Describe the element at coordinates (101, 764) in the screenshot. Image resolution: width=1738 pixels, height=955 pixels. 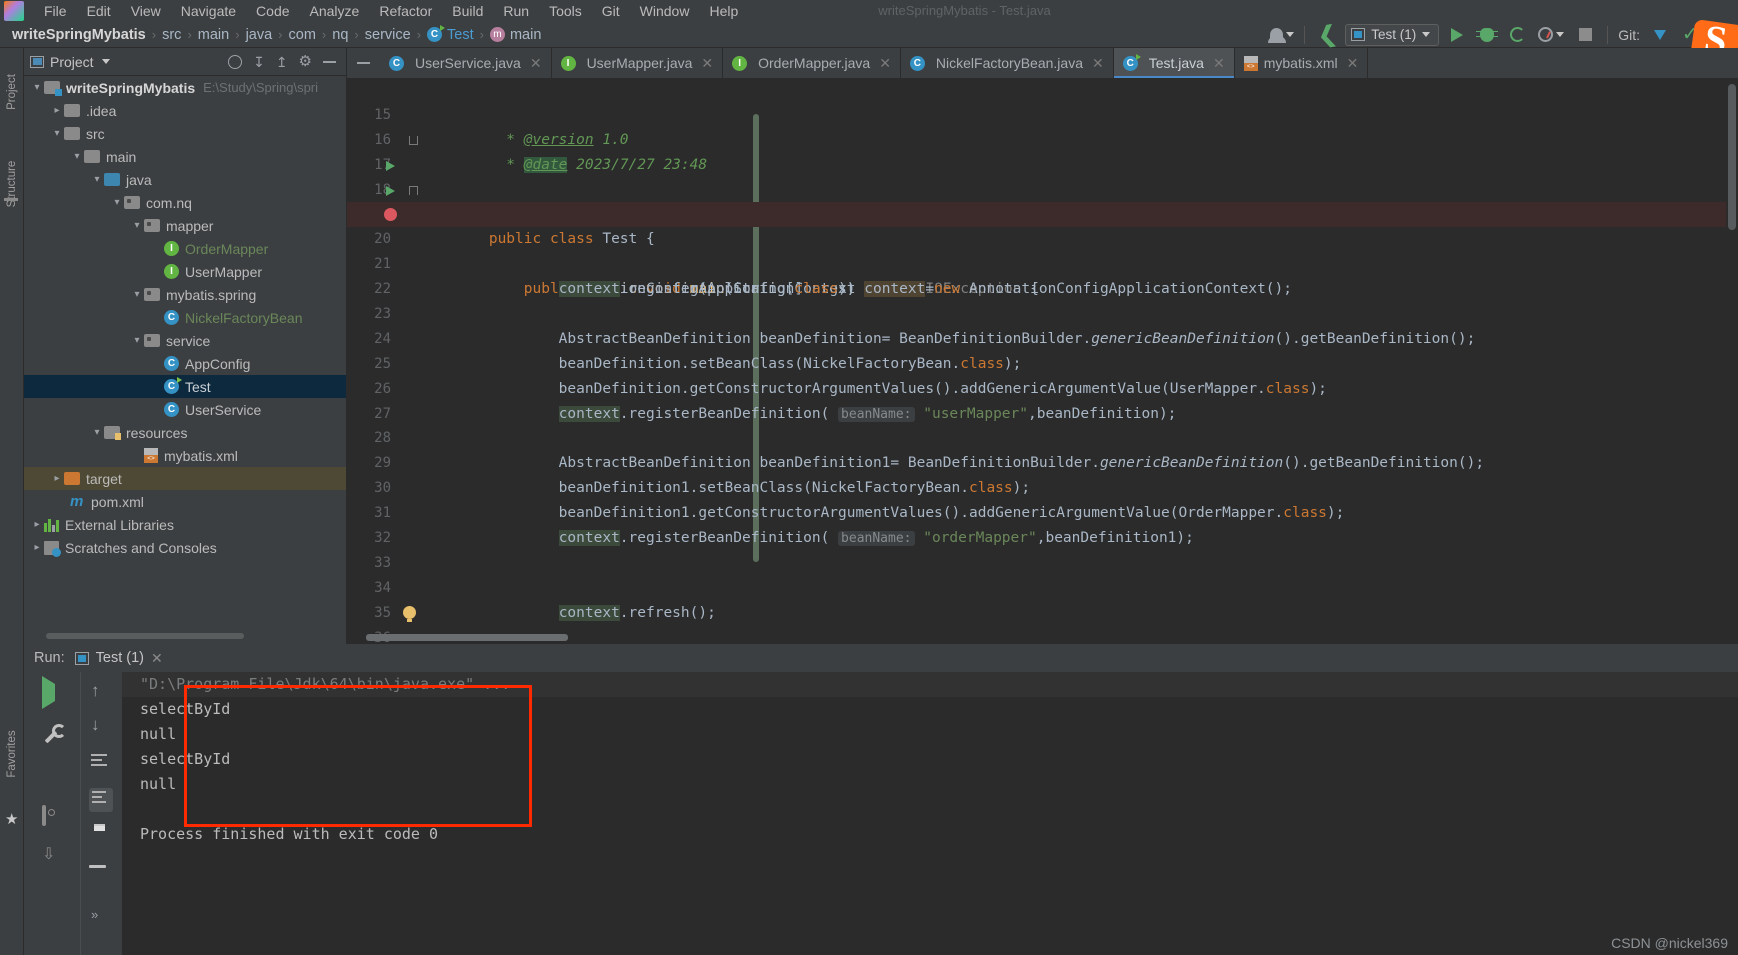
I see `soft-wrap-icon` at that location.